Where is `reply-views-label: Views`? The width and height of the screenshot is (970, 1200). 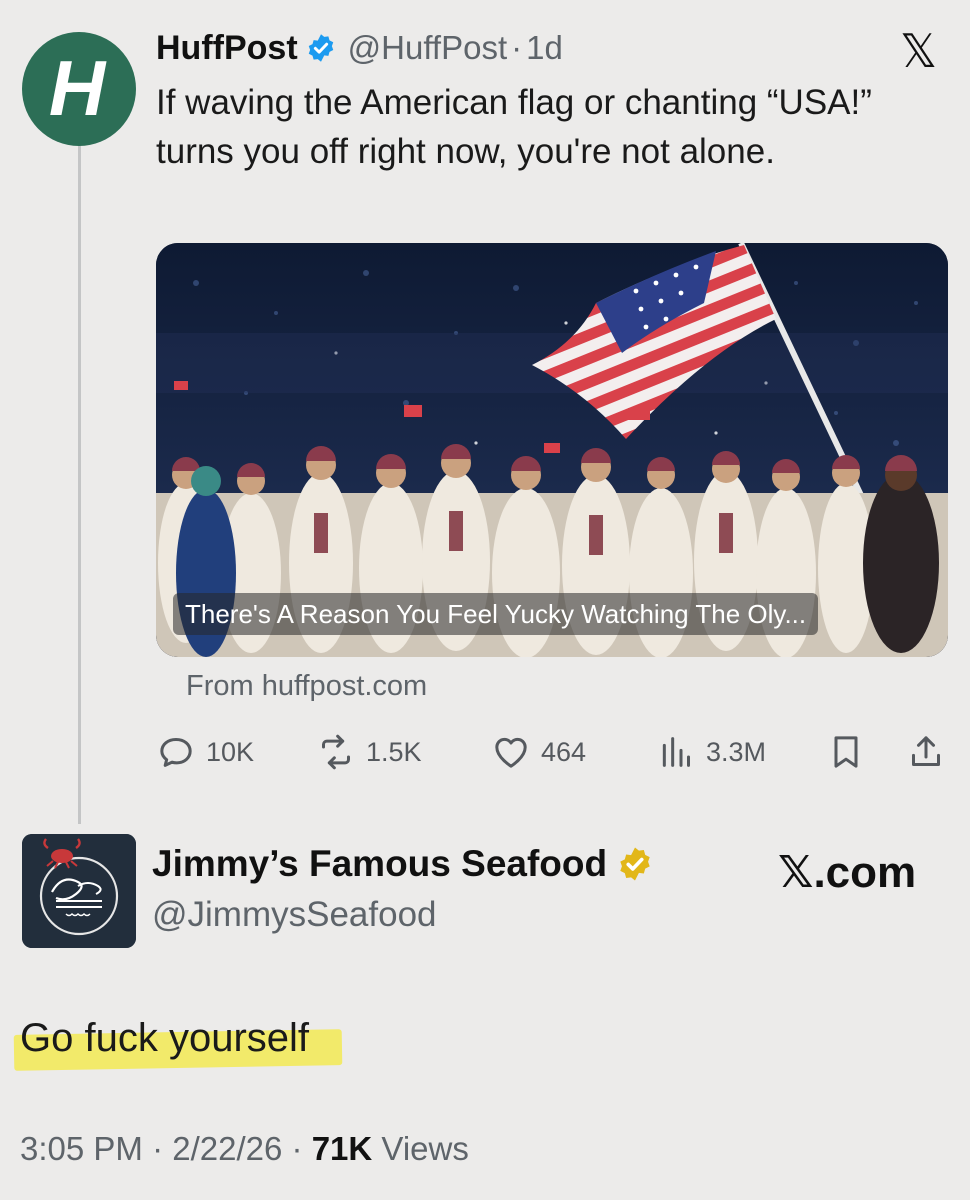
reply-views-label: Views is located at coordinates (425, 1148).